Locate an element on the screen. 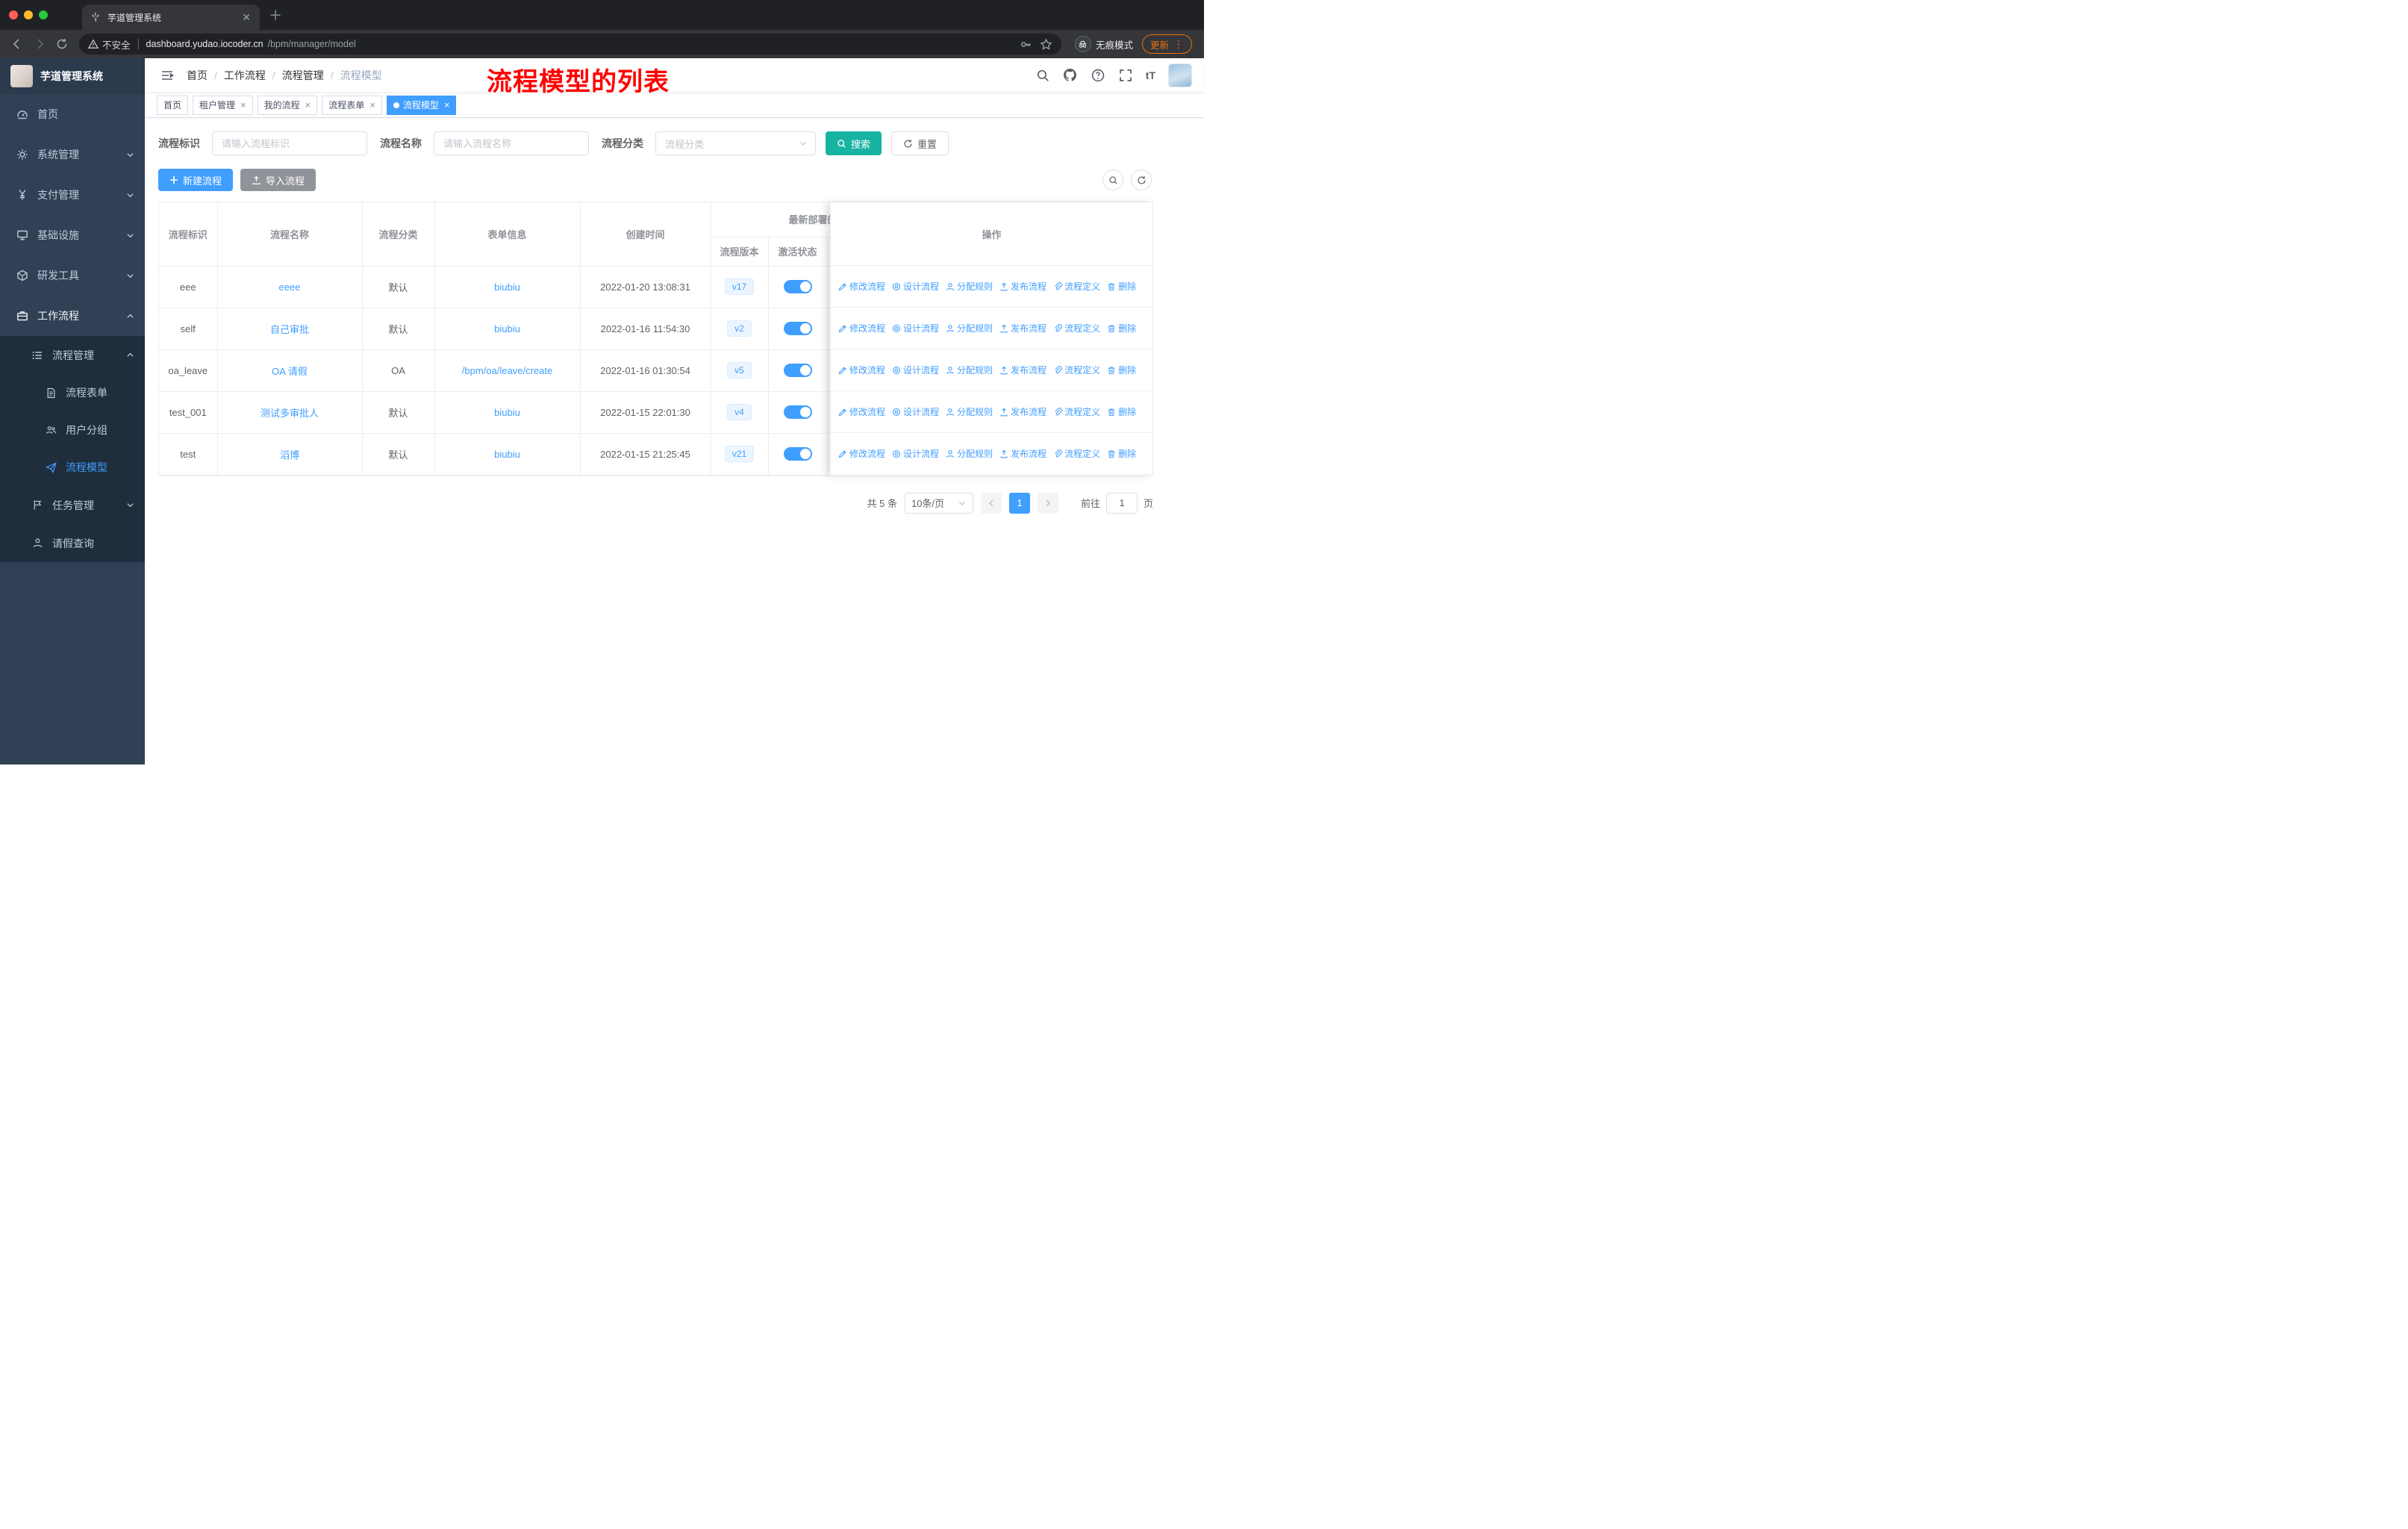 The image size is (2408, 1529). goto-page-input is located at coordinates (1121, 503).